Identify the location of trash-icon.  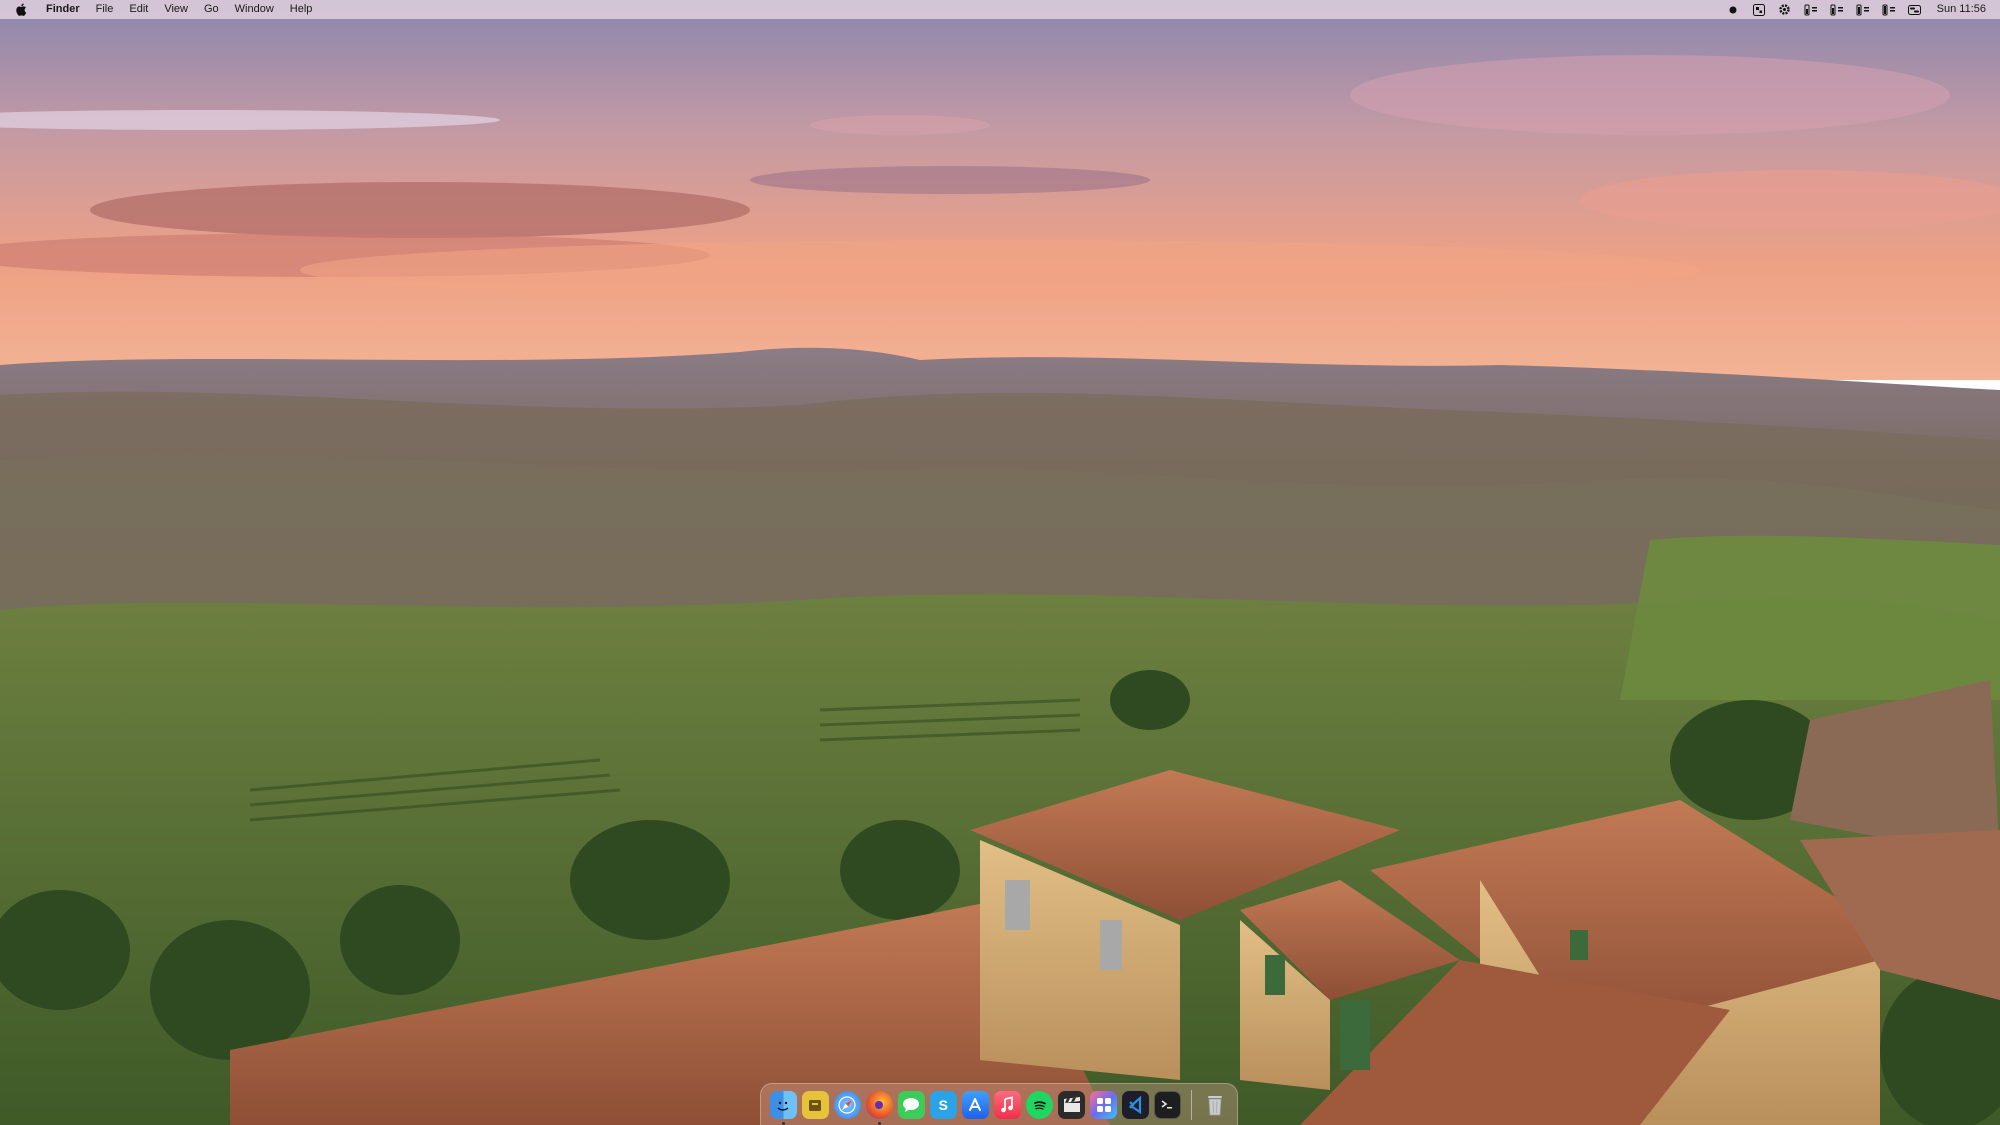
(1214, 1105).